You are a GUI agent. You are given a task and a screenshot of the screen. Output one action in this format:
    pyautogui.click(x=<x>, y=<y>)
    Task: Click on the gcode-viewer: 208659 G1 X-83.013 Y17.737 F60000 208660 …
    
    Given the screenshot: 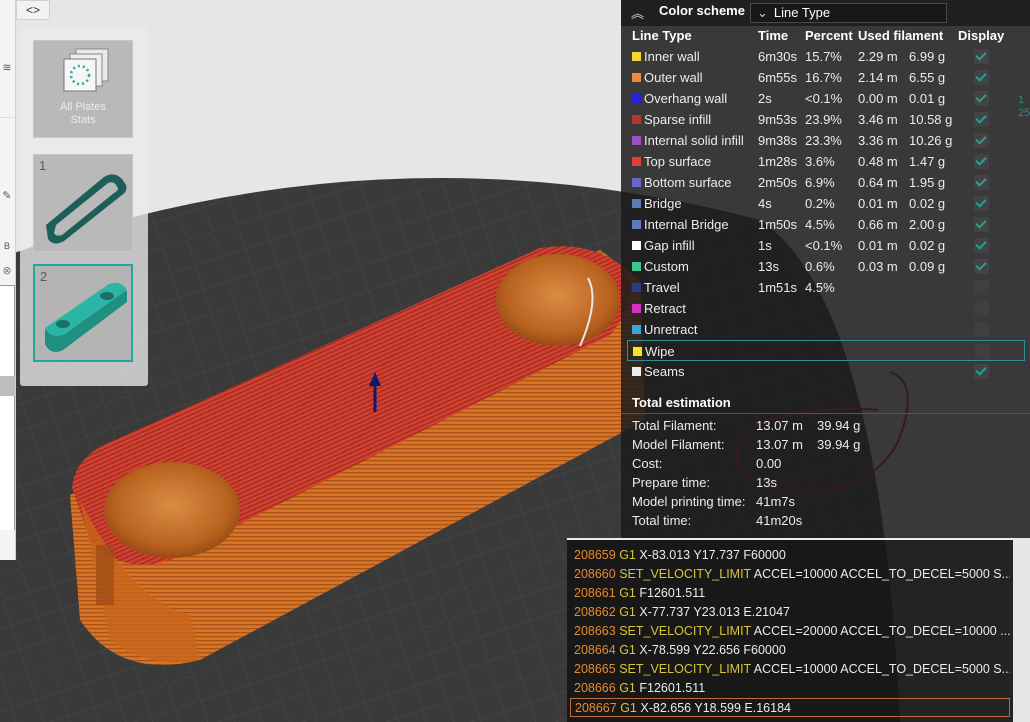 What is the action you would take?
    pyautogui.click(x=790, y=630)
    